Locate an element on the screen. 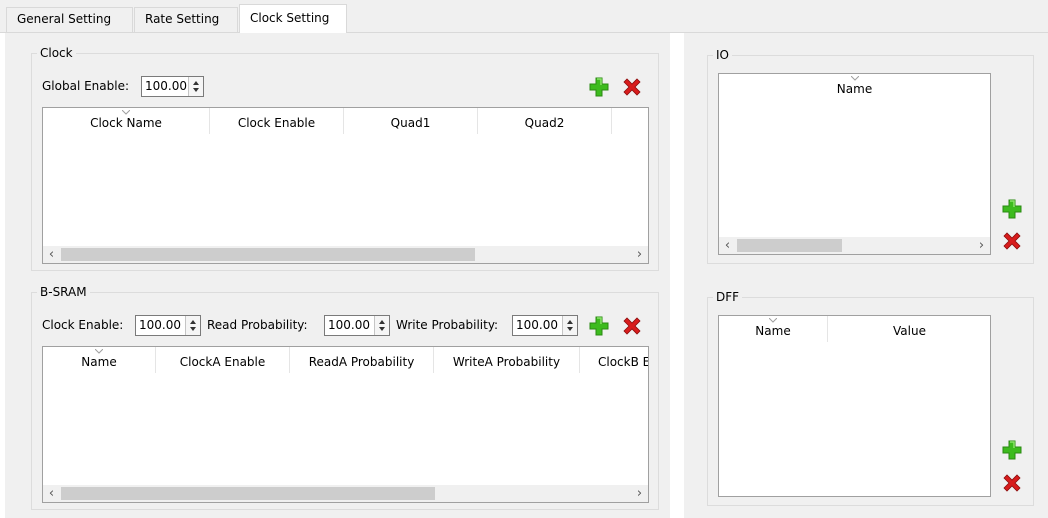 The height and width of the screenshot is (518, 1048). column-header-clock-name: Clock Name is located at coordinates (126, 121).